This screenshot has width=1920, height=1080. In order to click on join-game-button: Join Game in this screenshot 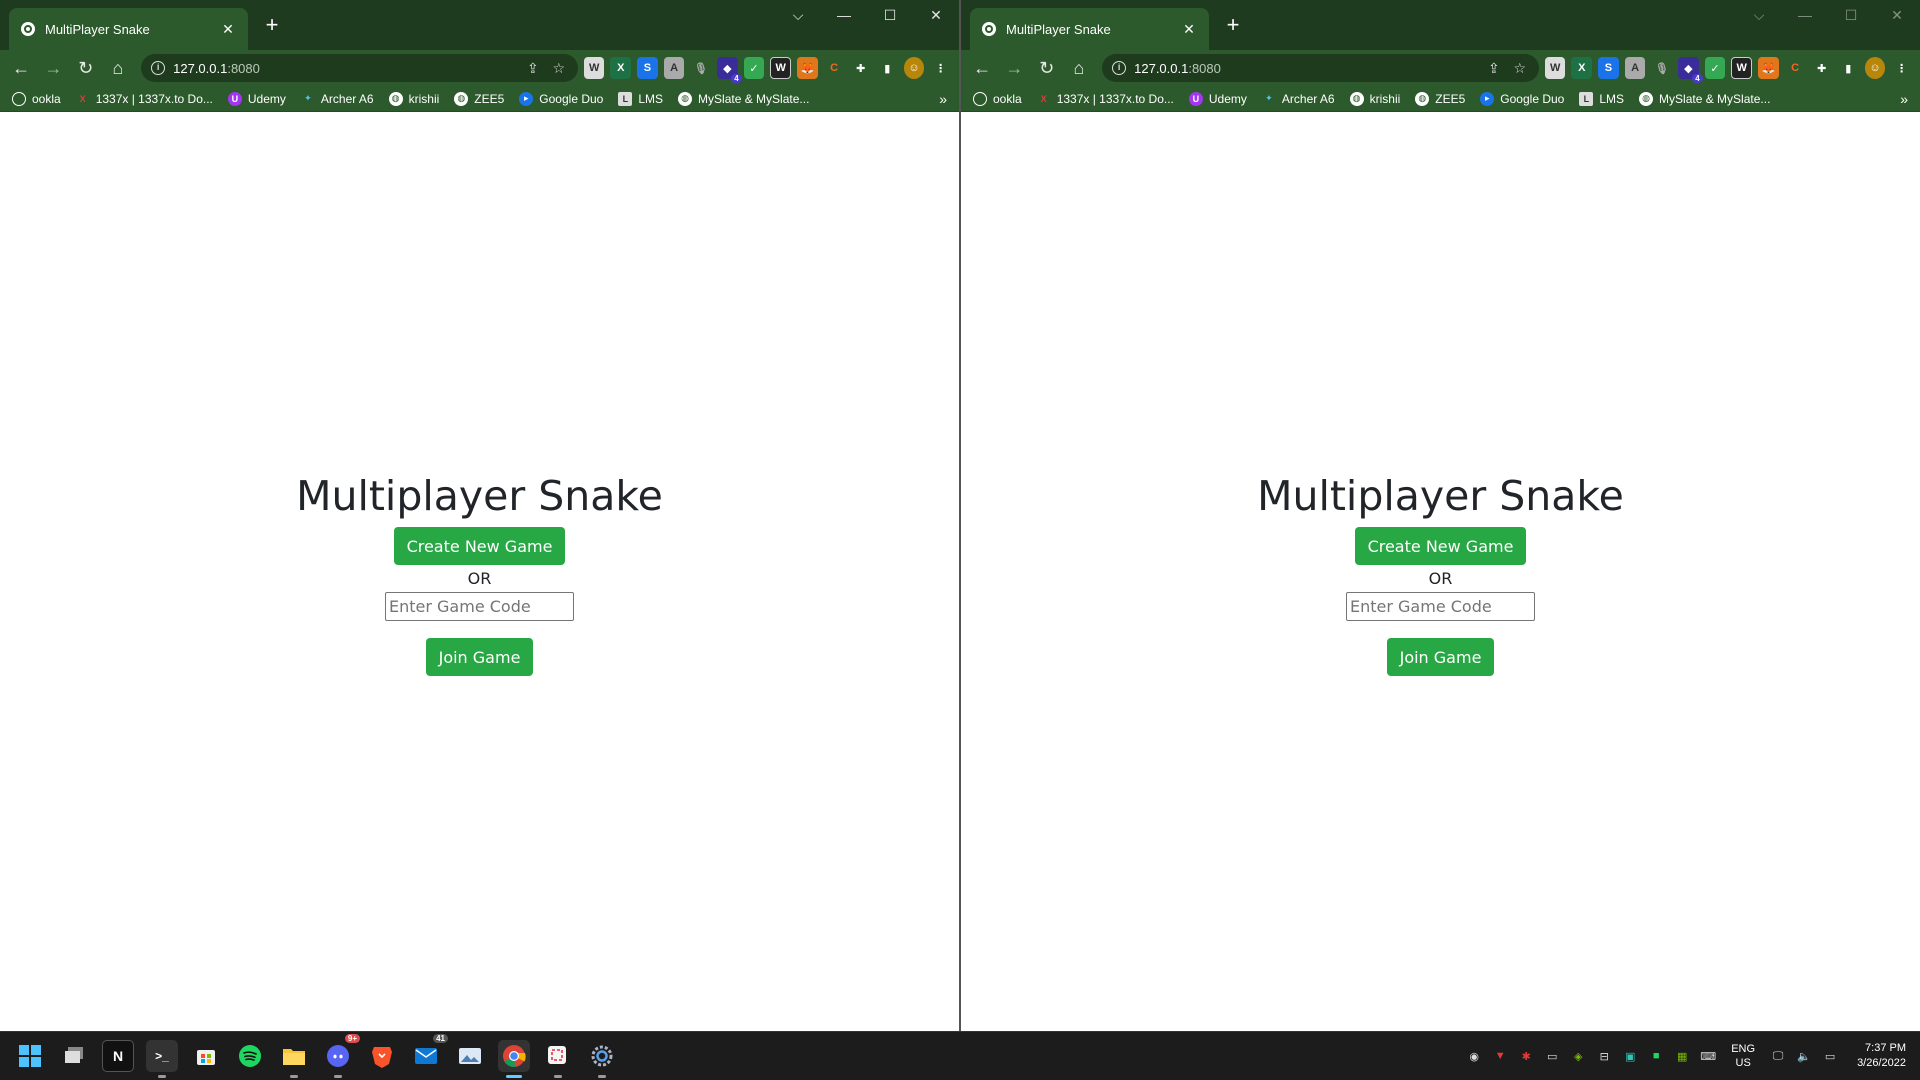, I will do `click(479, 657)`.